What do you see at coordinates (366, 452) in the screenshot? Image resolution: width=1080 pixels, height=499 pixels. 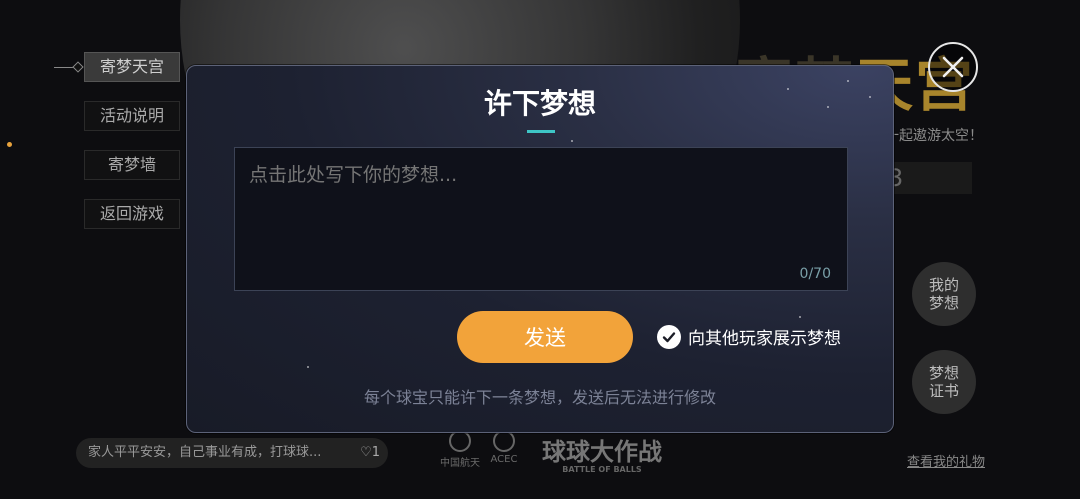 I see `heart-icon: ♡` at bounding box center [366, 452].